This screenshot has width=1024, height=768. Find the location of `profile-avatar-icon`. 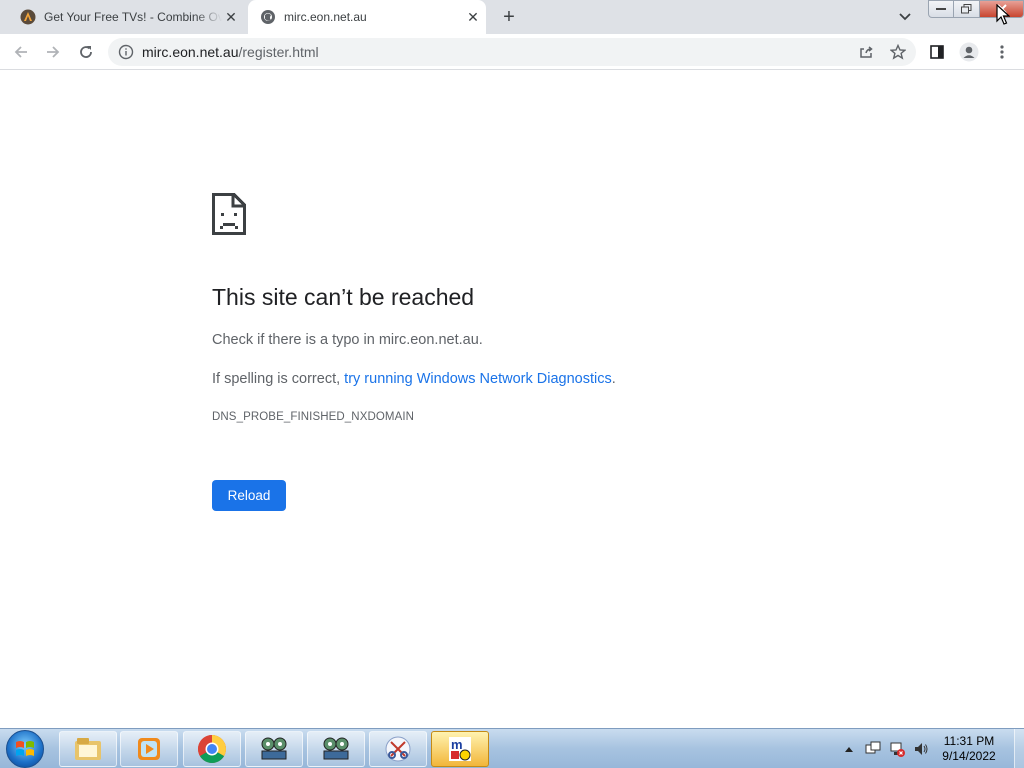

profile-avatar-icon is located at coordinates (969, 52).